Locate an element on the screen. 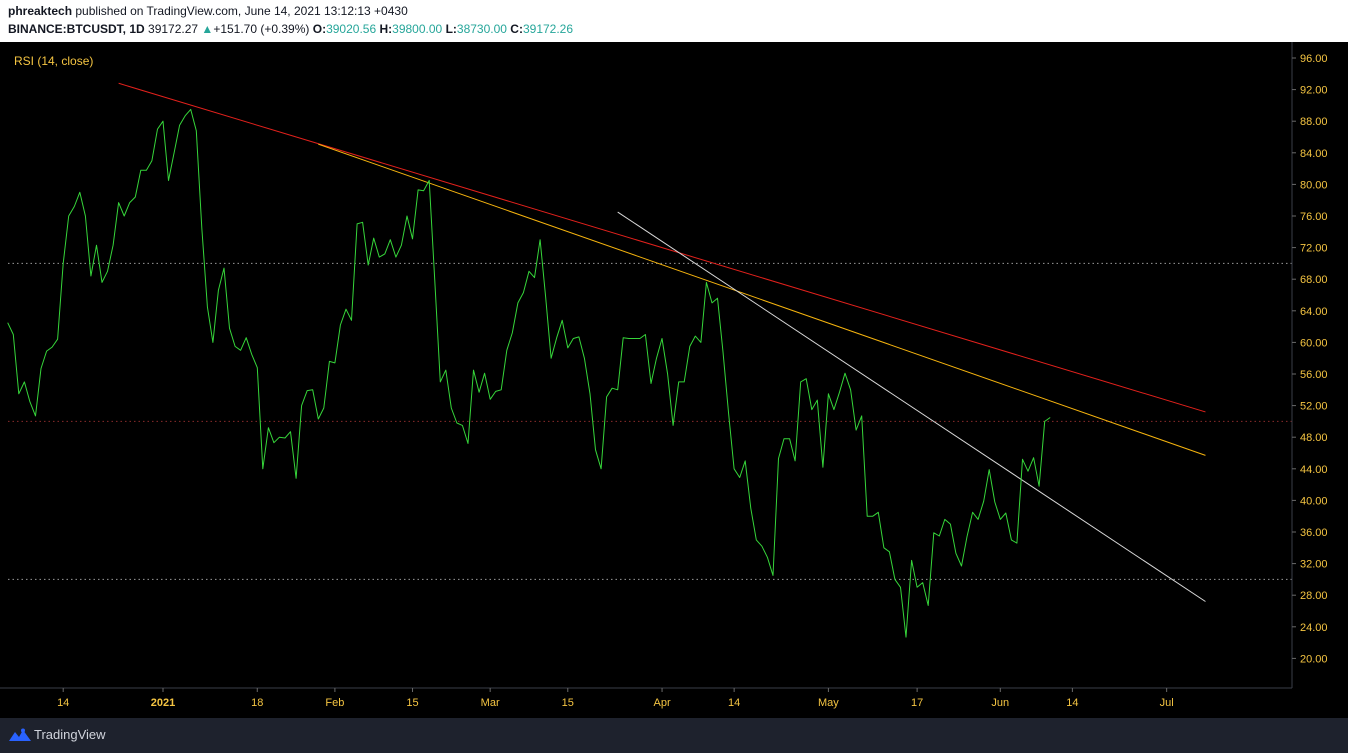  symbol-label: BINANCE:BTCUSDT, 1D is located at coordinates (76, 29).